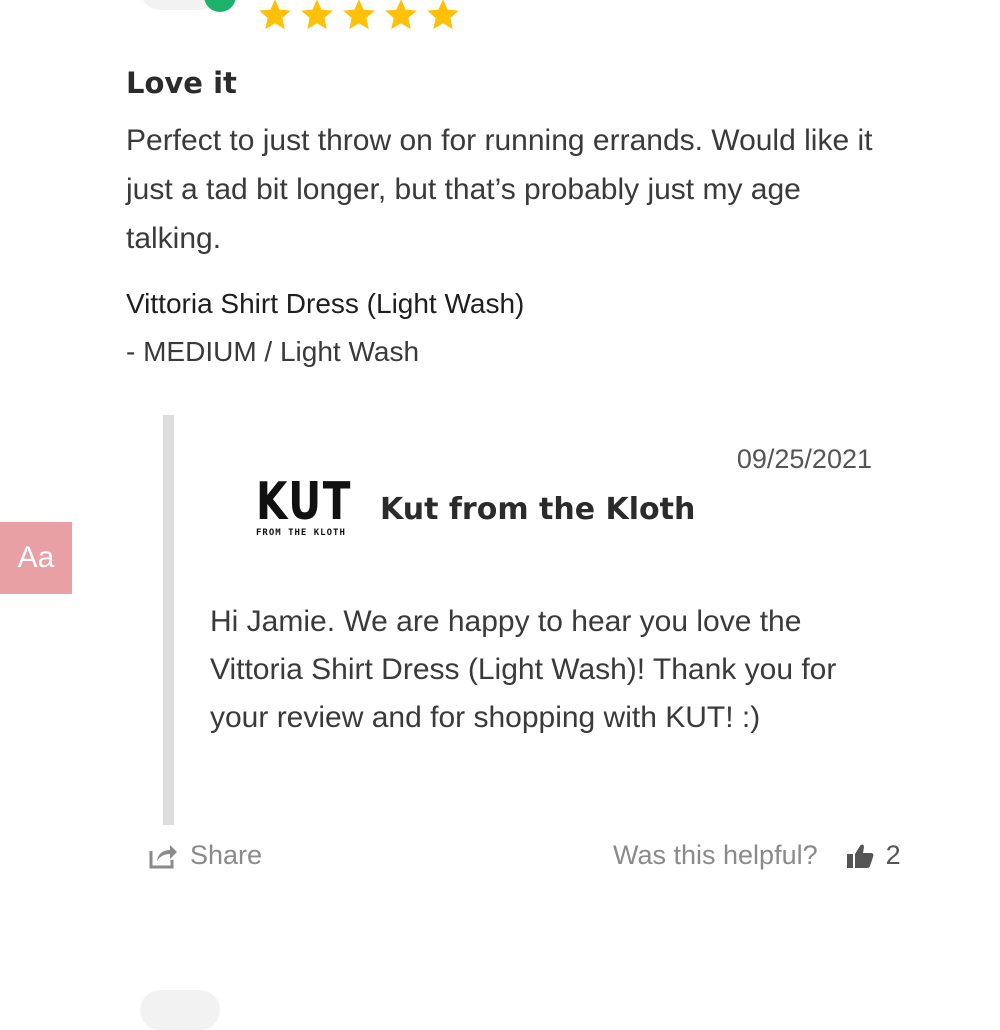  Describe the element at coordinates (220, 6) in the screenshot. I see `verified-badge-icon` at that location.